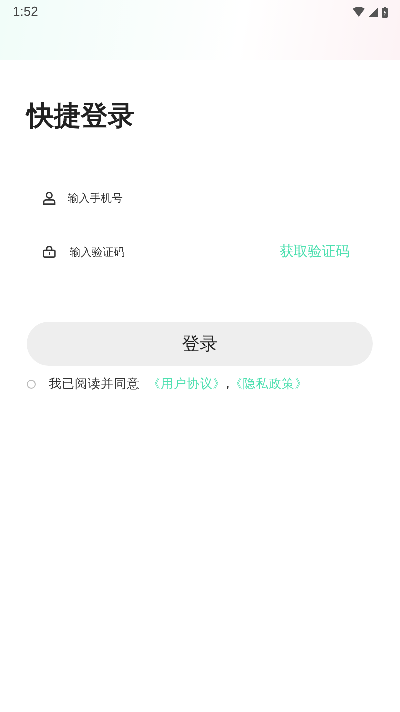  What do you see at coordinates (49, 252) in the screenshot?
I see `lock-icon` at bounding box center [49, 252].